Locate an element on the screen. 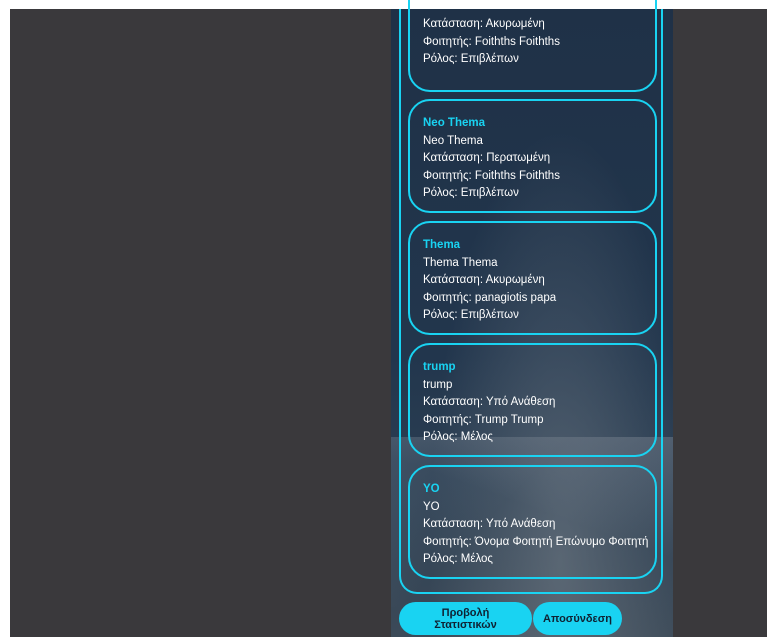  thesis-title: YO is located at coordinates (533, 490).